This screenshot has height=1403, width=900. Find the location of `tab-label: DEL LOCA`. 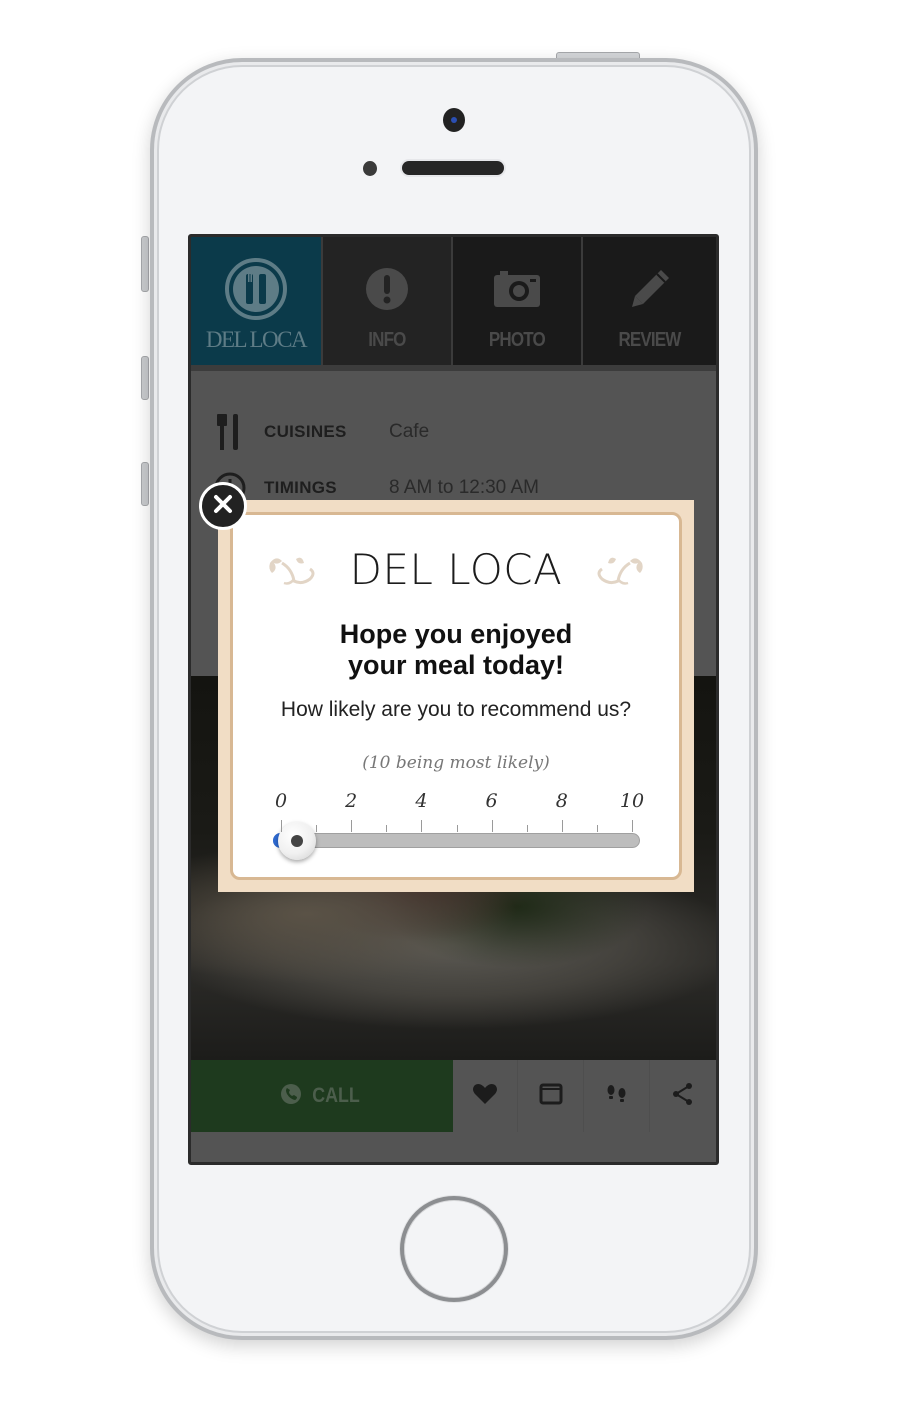

tab-label: DEL LOCA is located at coordinates (256, 339).